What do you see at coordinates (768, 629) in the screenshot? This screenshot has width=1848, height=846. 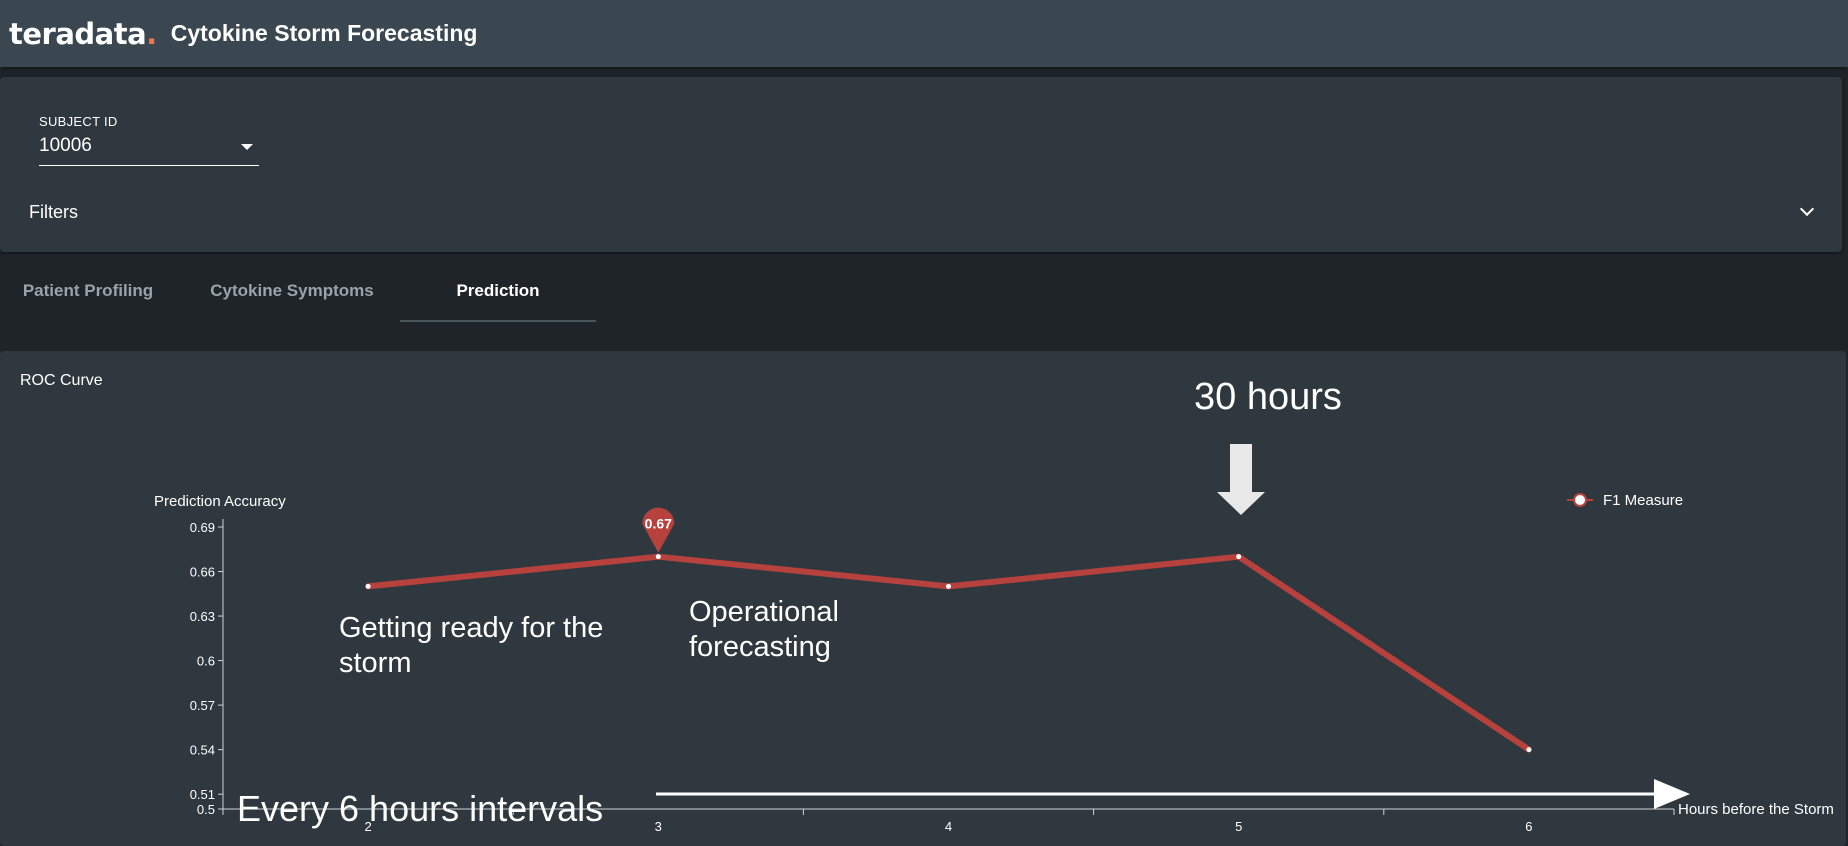 I see `note-operational-forecasting: Operational forecasting` at bounding box center [768, 629].